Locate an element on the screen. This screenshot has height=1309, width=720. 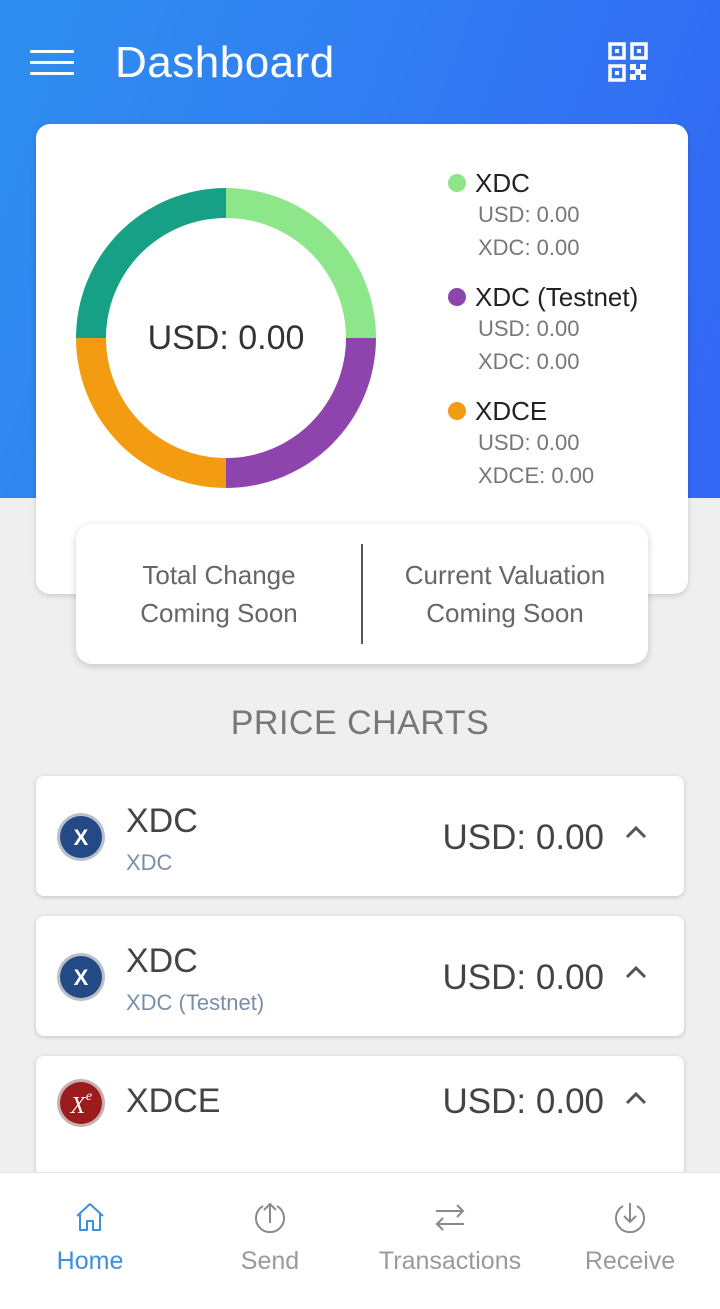
bottom-navigation: Home Send Transactions Receive is located at coordinates (360, 1240).